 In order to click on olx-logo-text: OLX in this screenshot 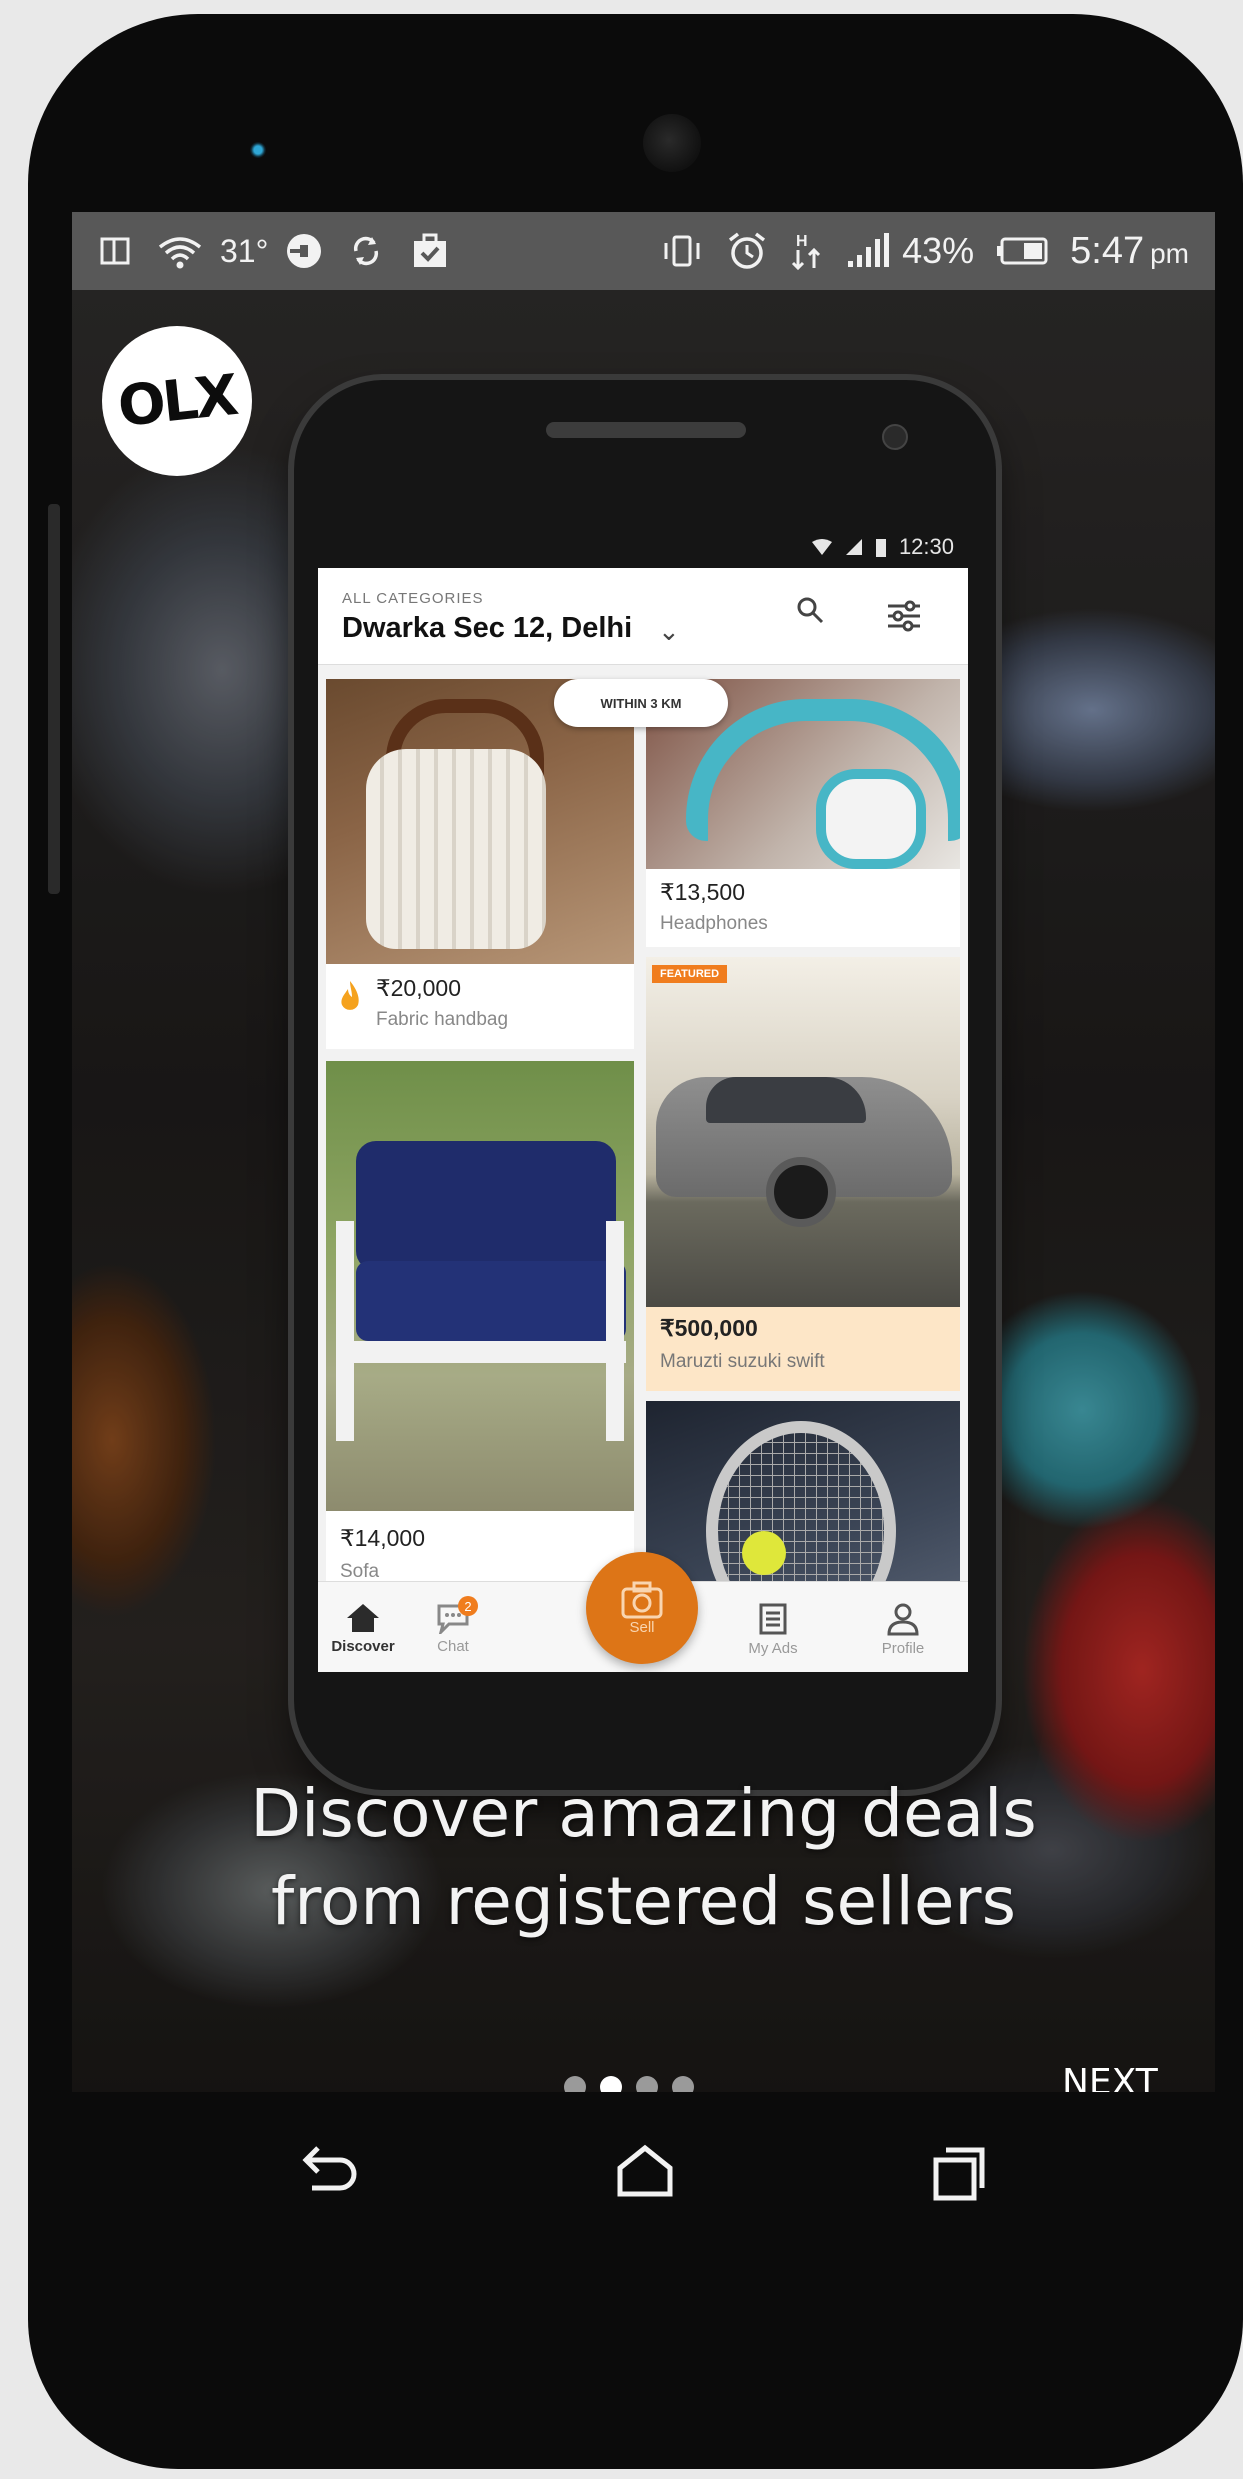, I will do `click(177, 401)`.